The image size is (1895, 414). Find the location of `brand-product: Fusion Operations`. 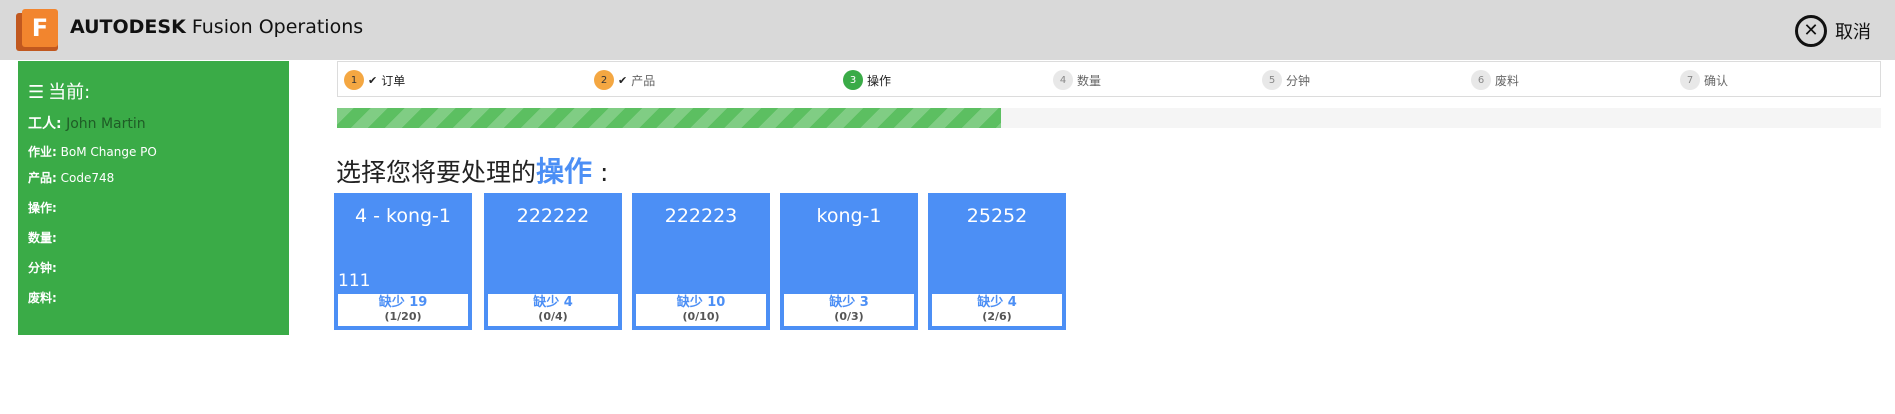

brand-product: Fusion Operations is located at coordinates (277, 27).